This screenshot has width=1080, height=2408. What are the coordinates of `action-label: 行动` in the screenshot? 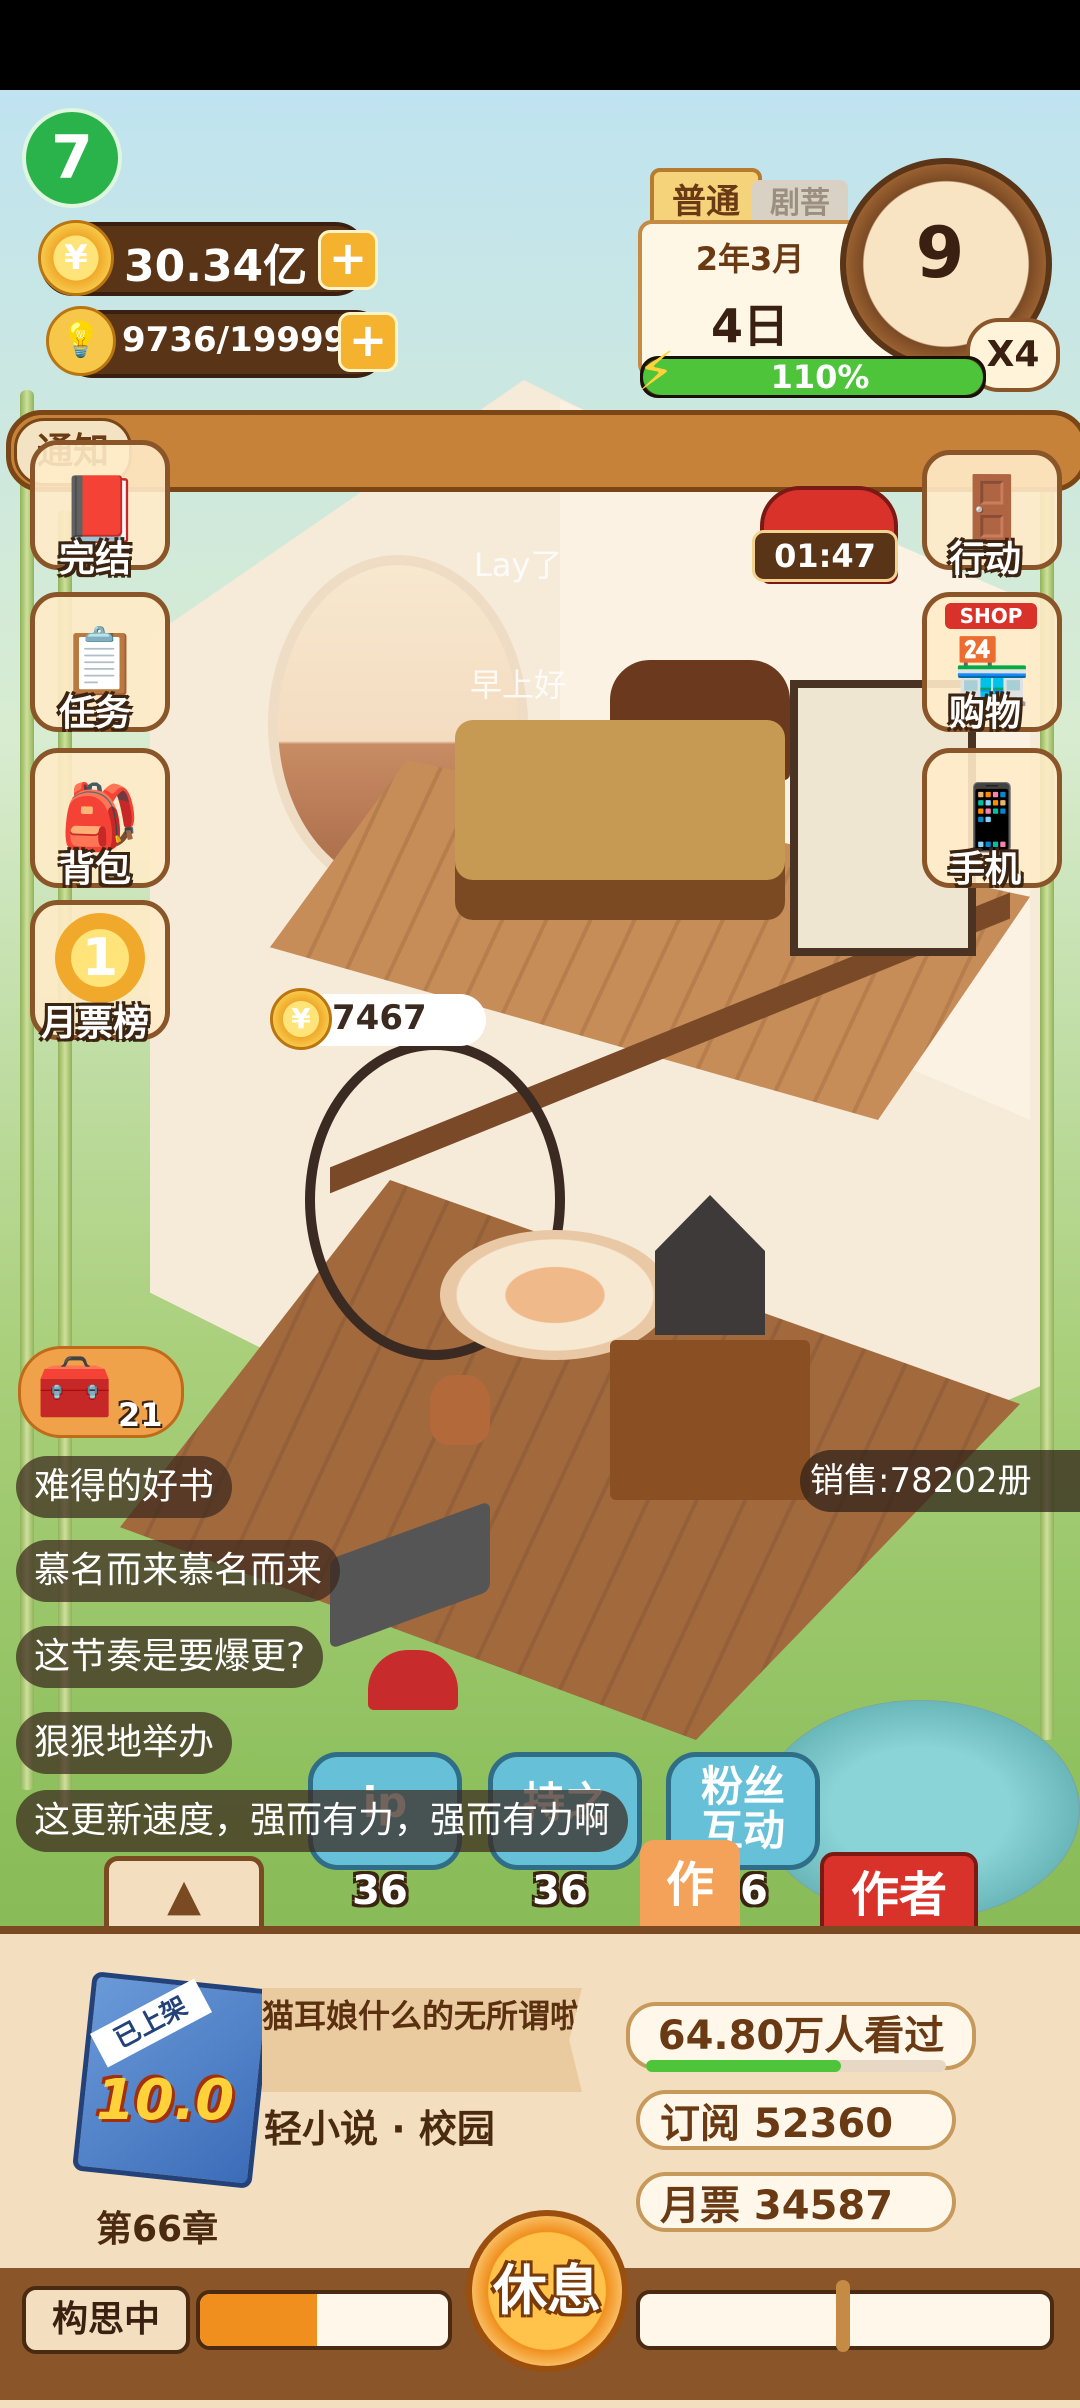 It's located at (984, 559).